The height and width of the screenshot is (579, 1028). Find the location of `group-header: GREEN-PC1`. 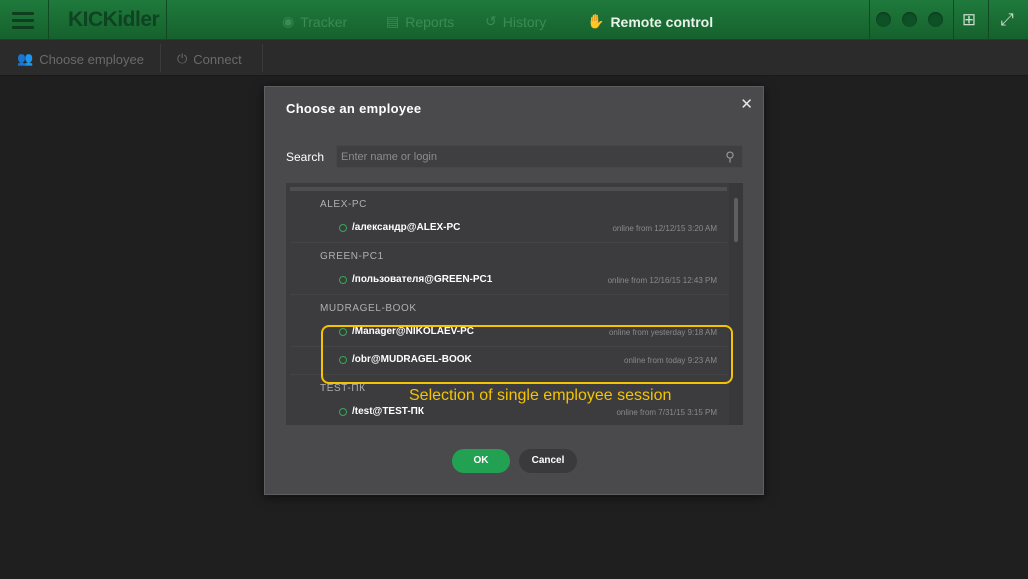

group-header: GREEN-PC1 is located at coordinates (352, 256).